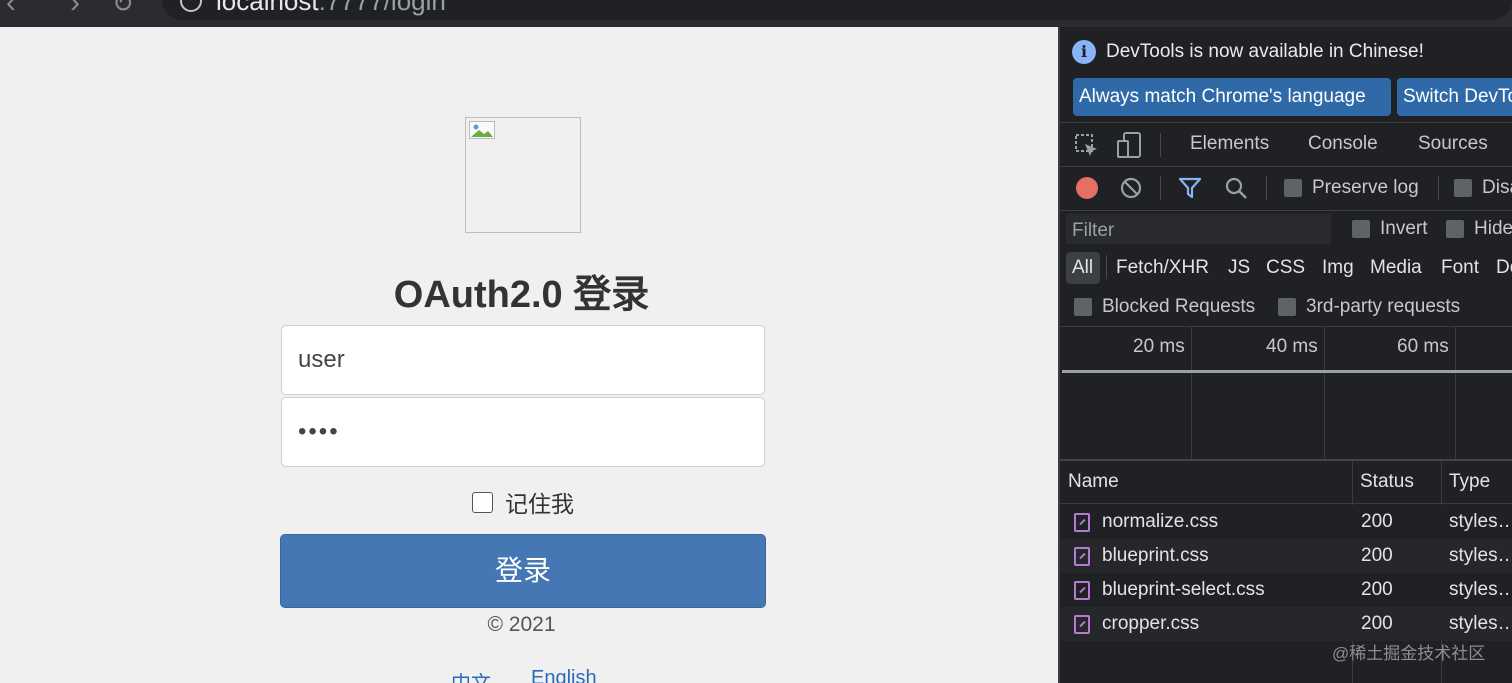 This screenshot has height=683, width=1512. I want to click on blocked-requests-checkbox, so click(1083, 307).